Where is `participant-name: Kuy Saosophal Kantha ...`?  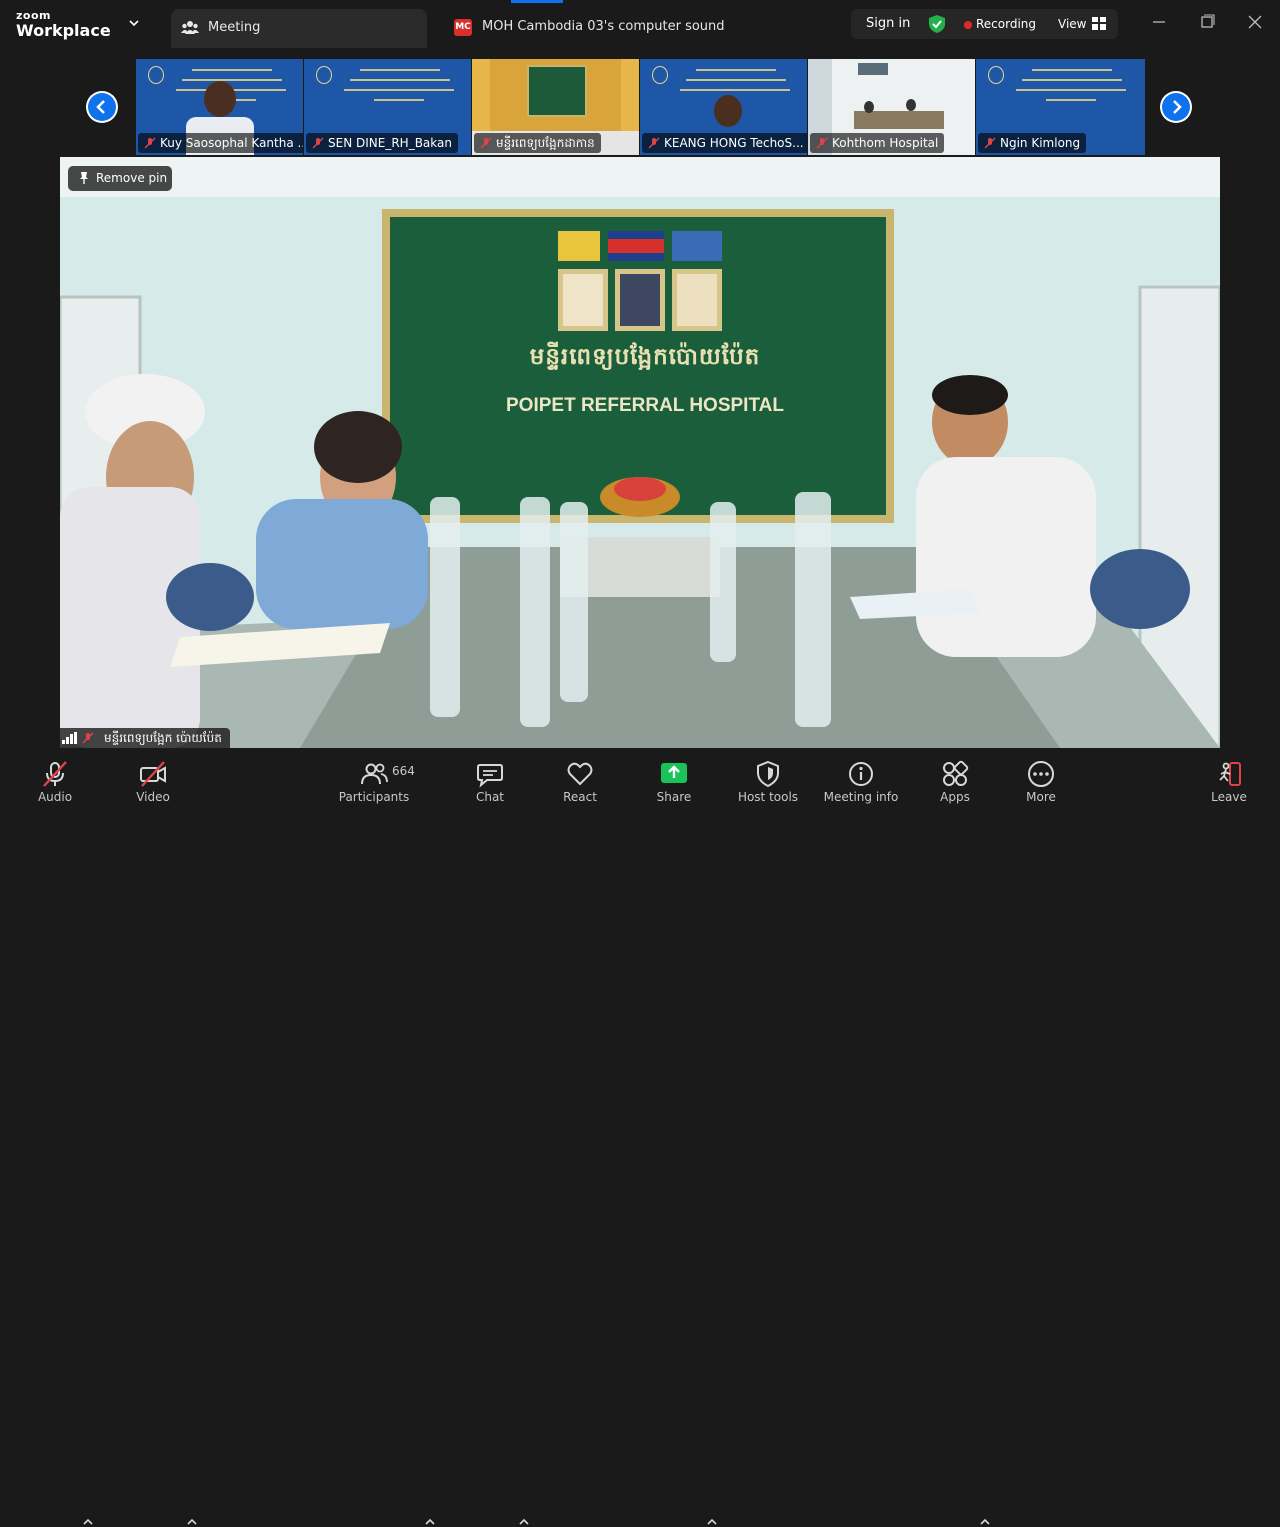
participant-name: Kuy Saosophal Kantha ... is located at coordinates (220, 143).